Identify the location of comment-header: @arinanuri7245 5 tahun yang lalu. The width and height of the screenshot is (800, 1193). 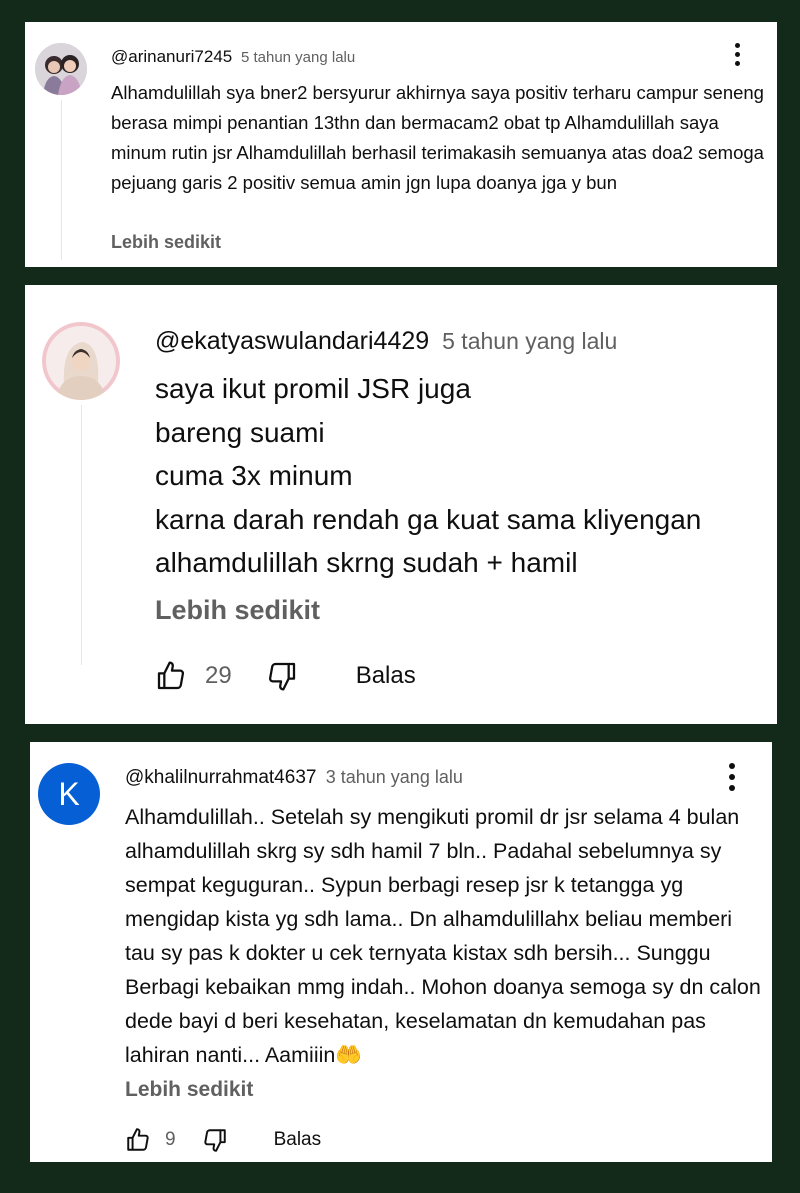
(233, 57).